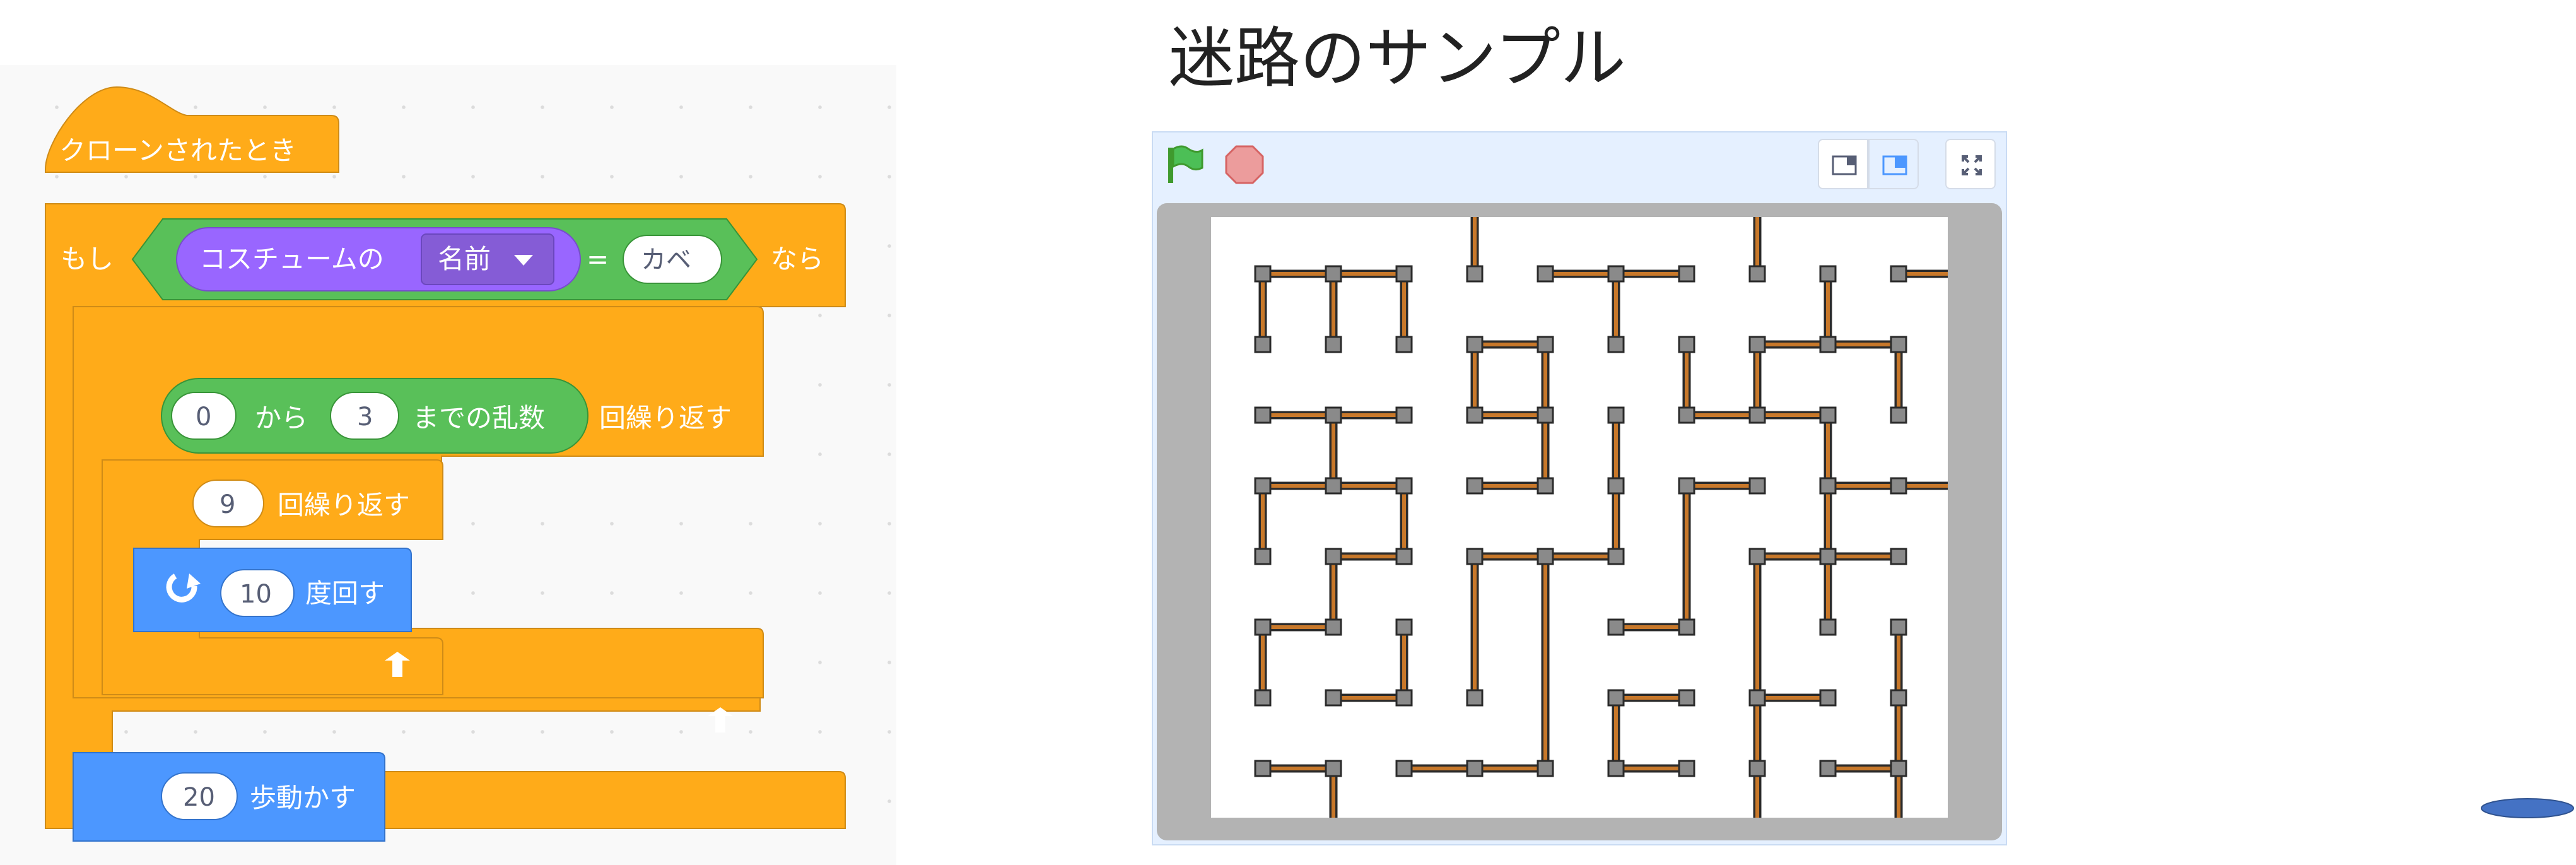  I want to click on if-label: もし, so click(87, 259).